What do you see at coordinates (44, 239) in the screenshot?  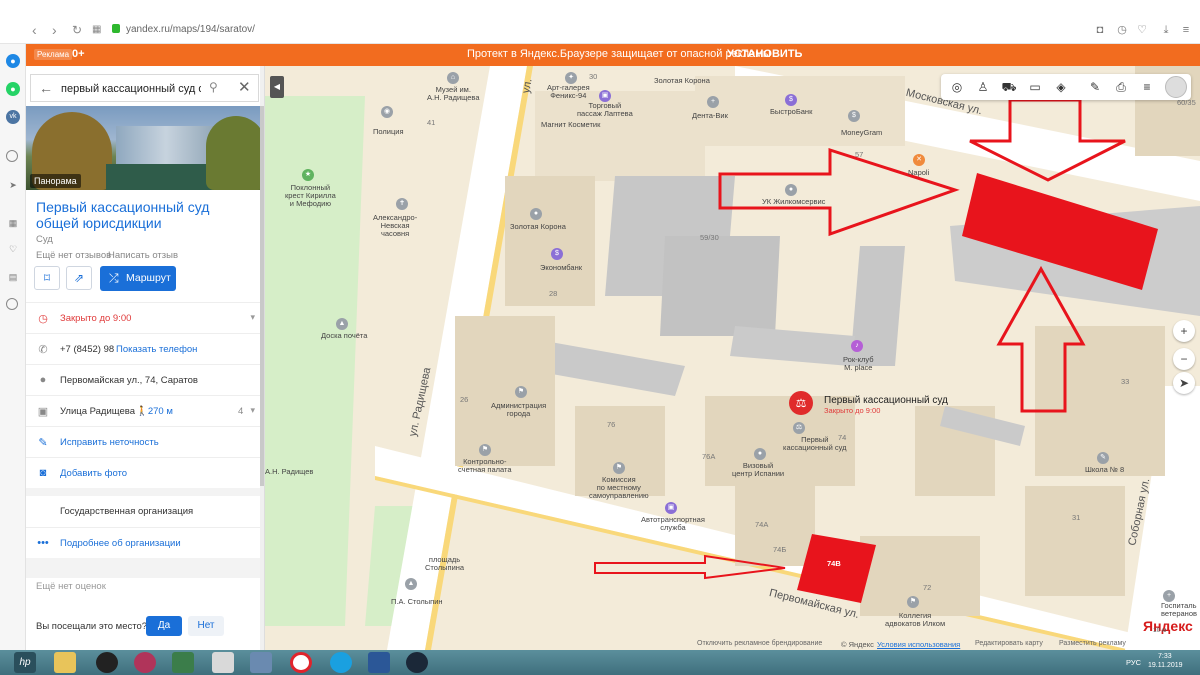 I see `organization-category: Суд` at bounding box center [44, 239].